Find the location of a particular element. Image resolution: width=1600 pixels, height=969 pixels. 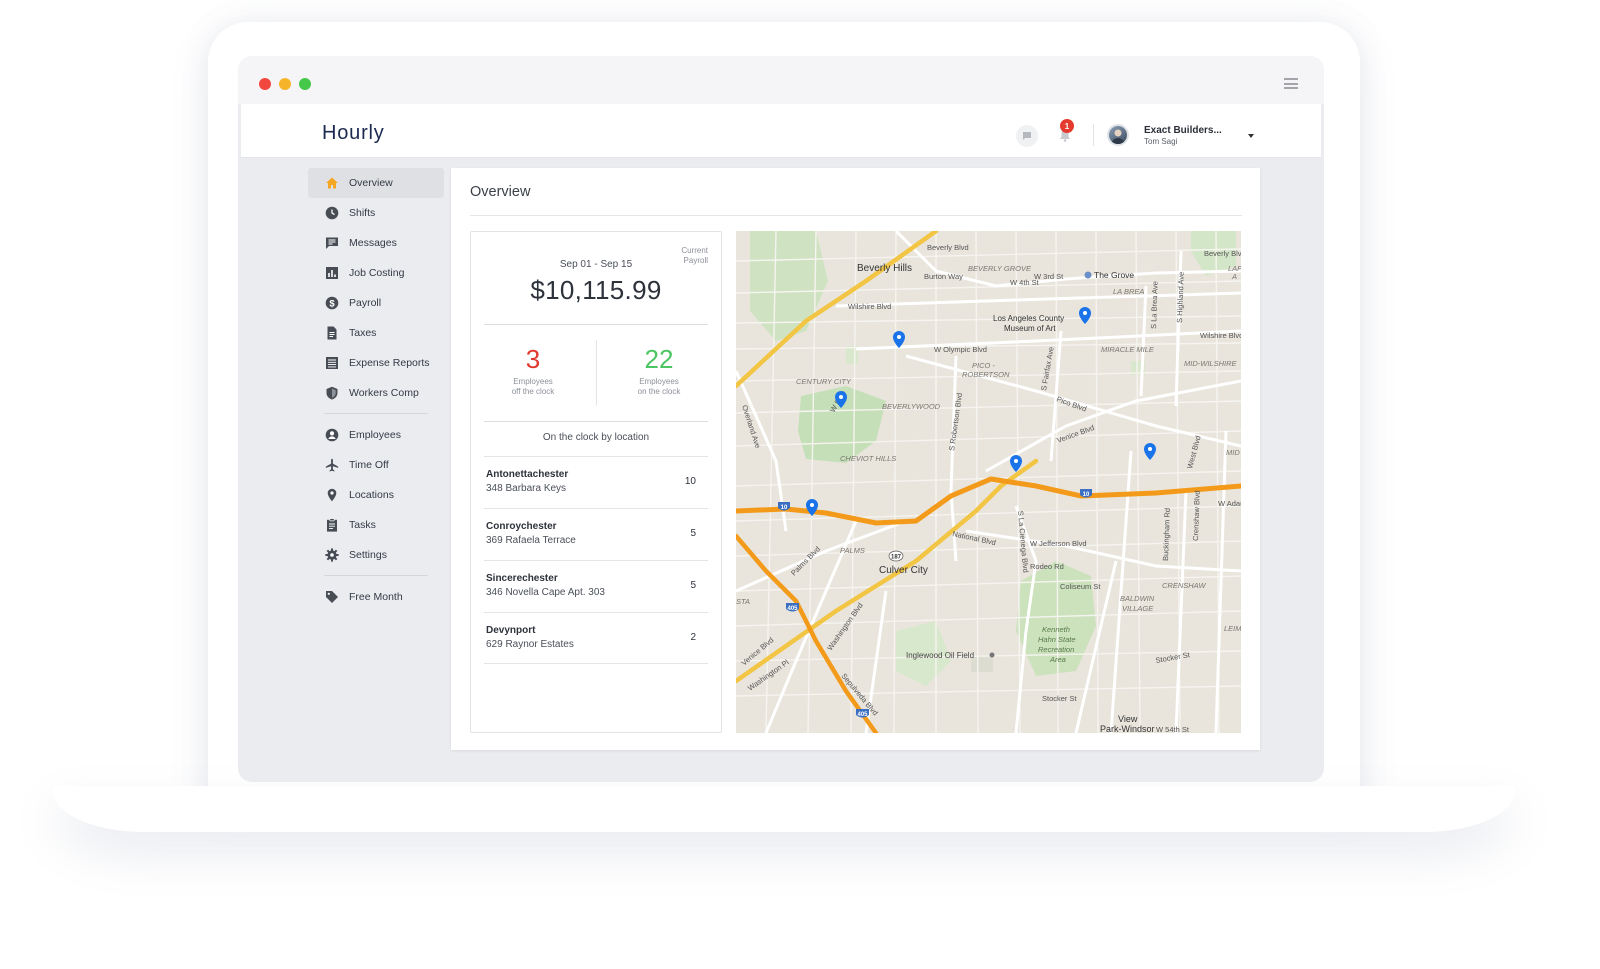

sidebar-item-label: Expense Reports is located at coordinates (389, 363).